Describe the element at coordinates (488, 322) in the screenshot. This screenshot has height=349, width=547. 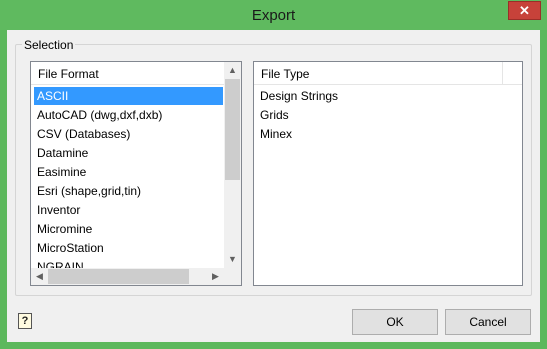
I see `cancel-button: Cancel` at that location.